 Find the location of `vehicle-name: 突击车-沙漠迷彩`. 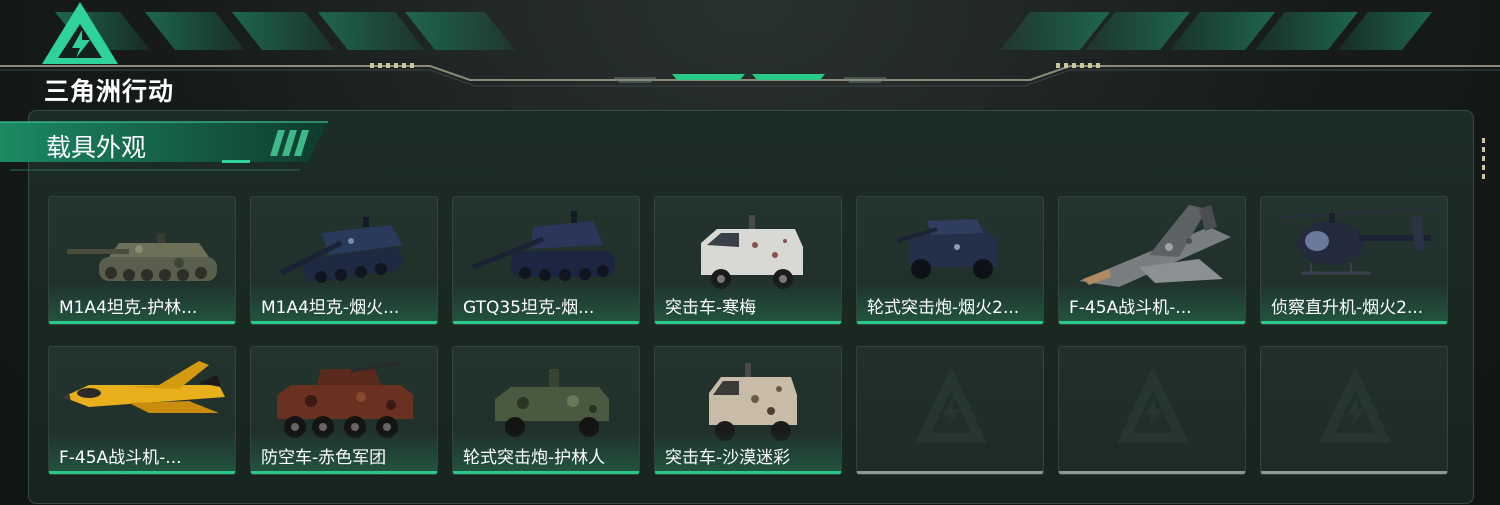

vehicle-name: 突击车-沙漠迷彩 is located at coordinates (728, 458).